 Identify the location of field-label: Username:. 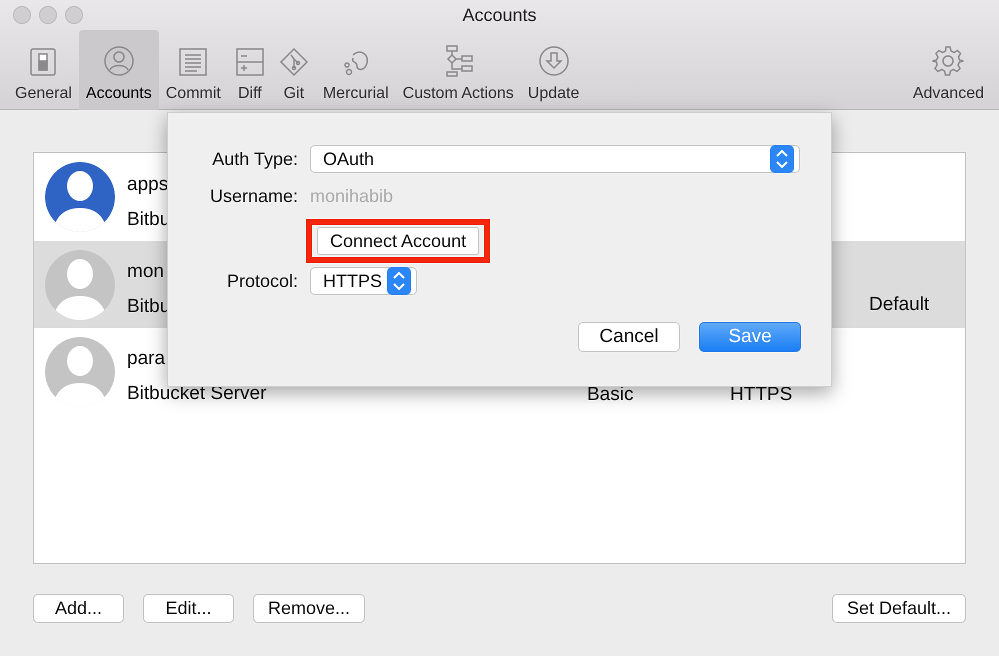
(253, 196).